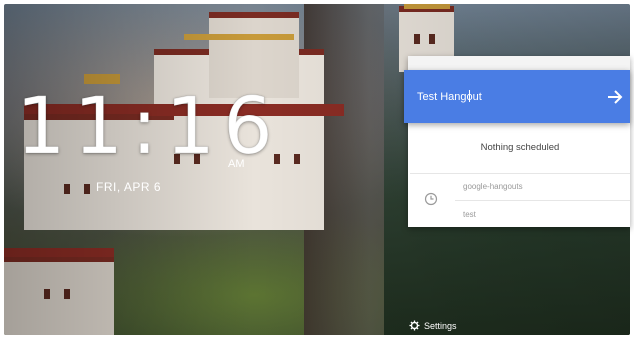 The width and height of the screenshot is (634, 339). What do you see at coordinates (469, 96) in the screenshot?
I see `text-caret` at bounding box center [469, 96].